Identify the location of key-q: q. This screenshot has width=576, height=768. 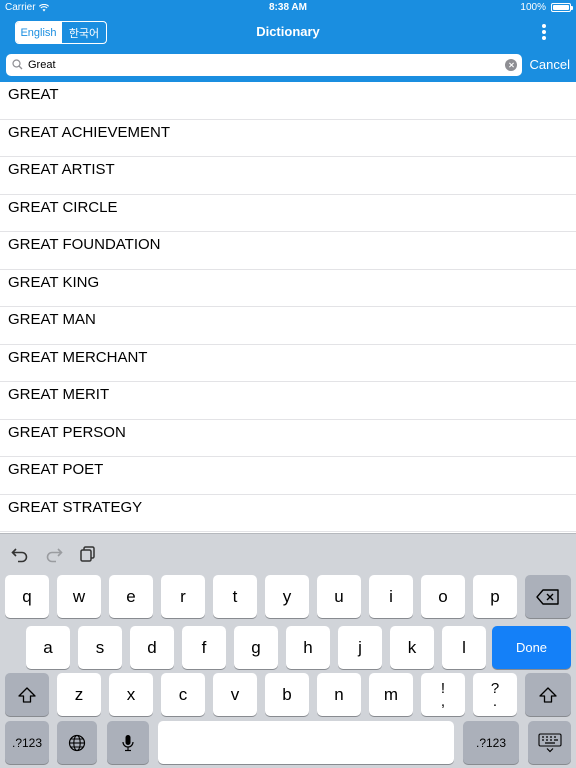
(27, 596).